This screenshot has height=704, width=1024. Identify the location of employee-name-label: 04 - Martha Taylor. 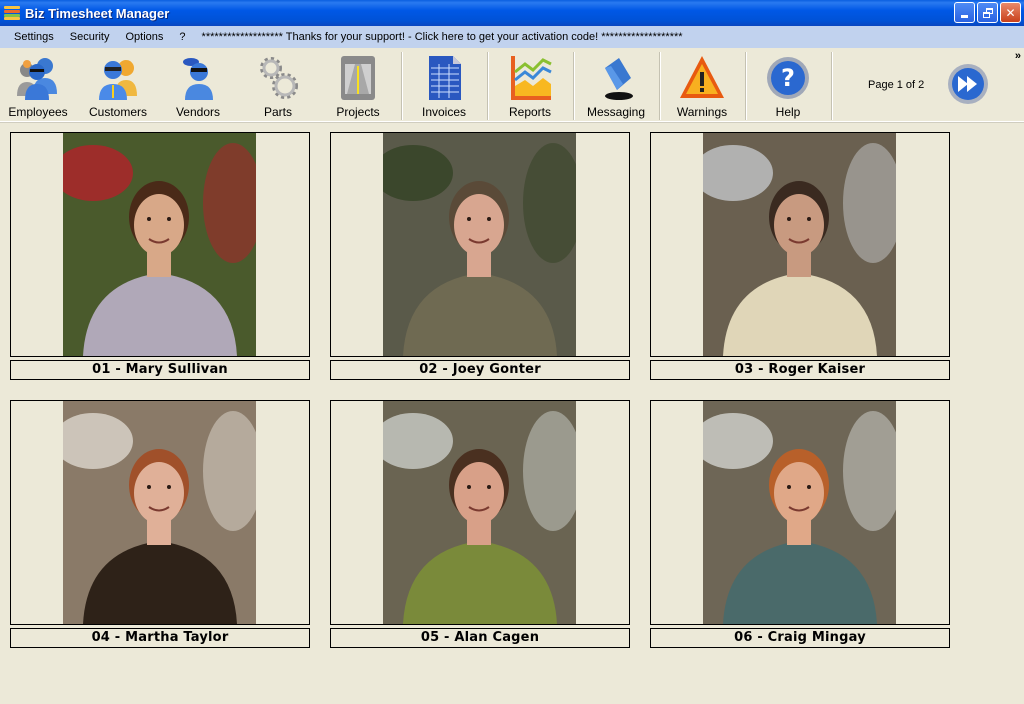
(160, 638).